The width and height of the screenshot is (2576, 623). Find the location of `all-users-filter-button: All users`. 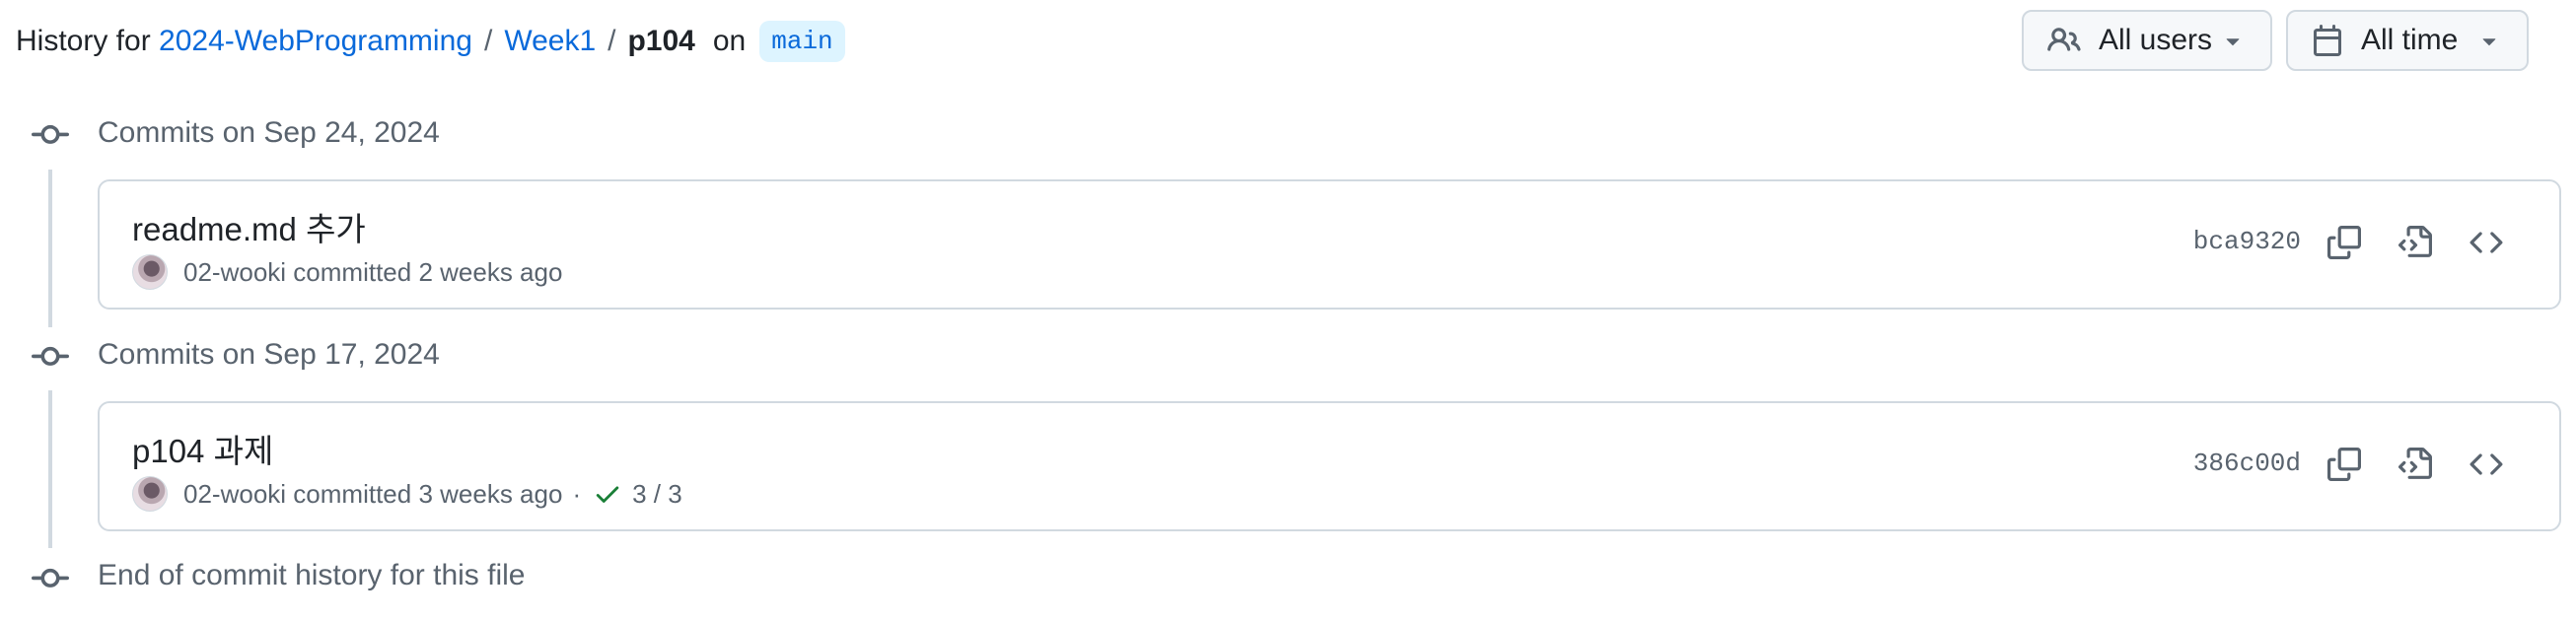

all-users-filter-button: All users is located at coordinates (2147, 40).